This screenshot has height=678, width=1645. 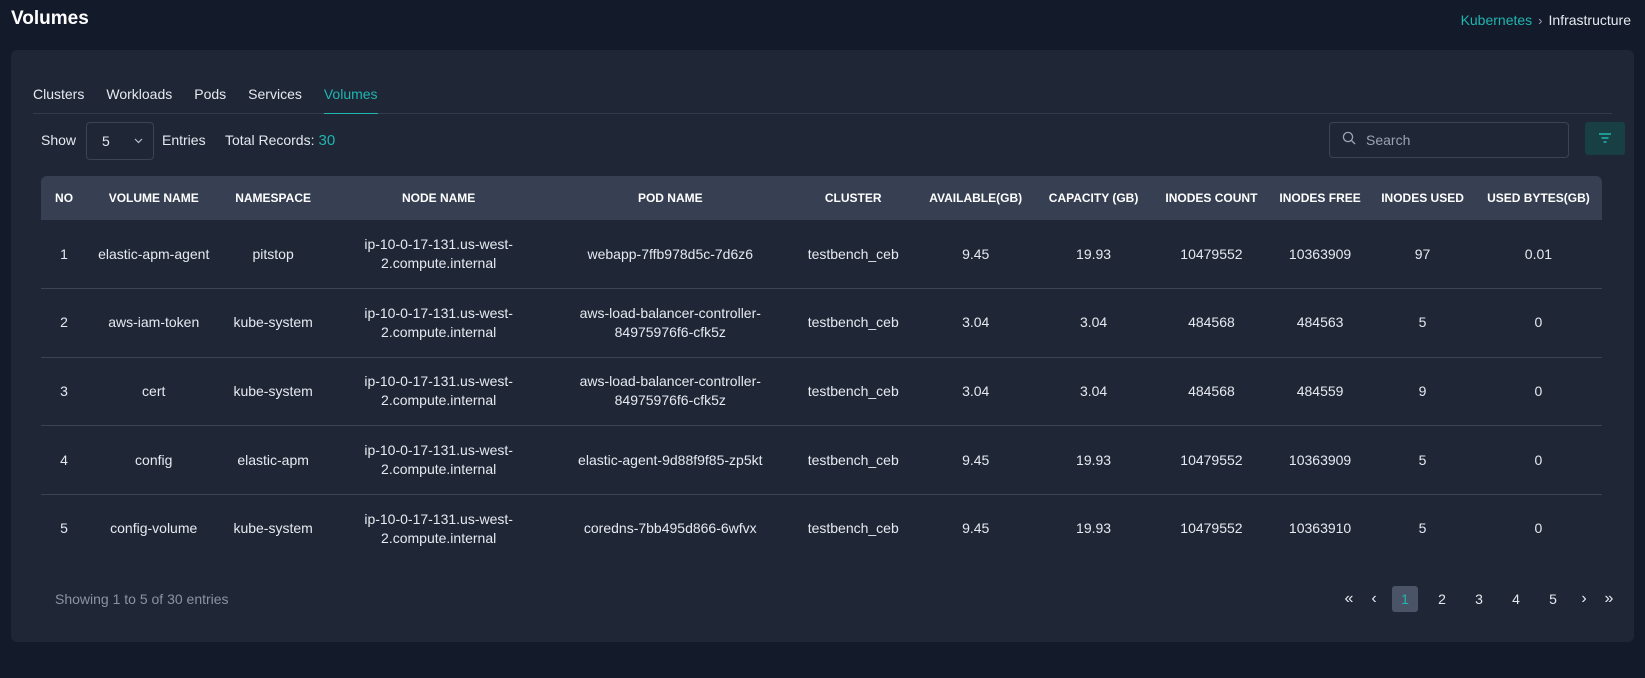 I want to click on column-header-namespace: NAMESPACE, so click(x=273, y=198).